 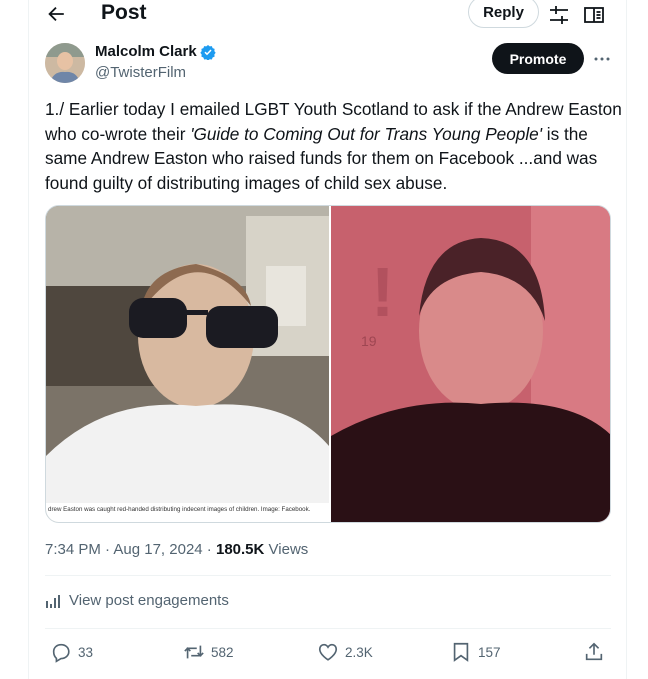 What do you see at coordinates (324, 15) in the screenshot?
I see `post-header: Post Reply` at bounding box center [324, 15].